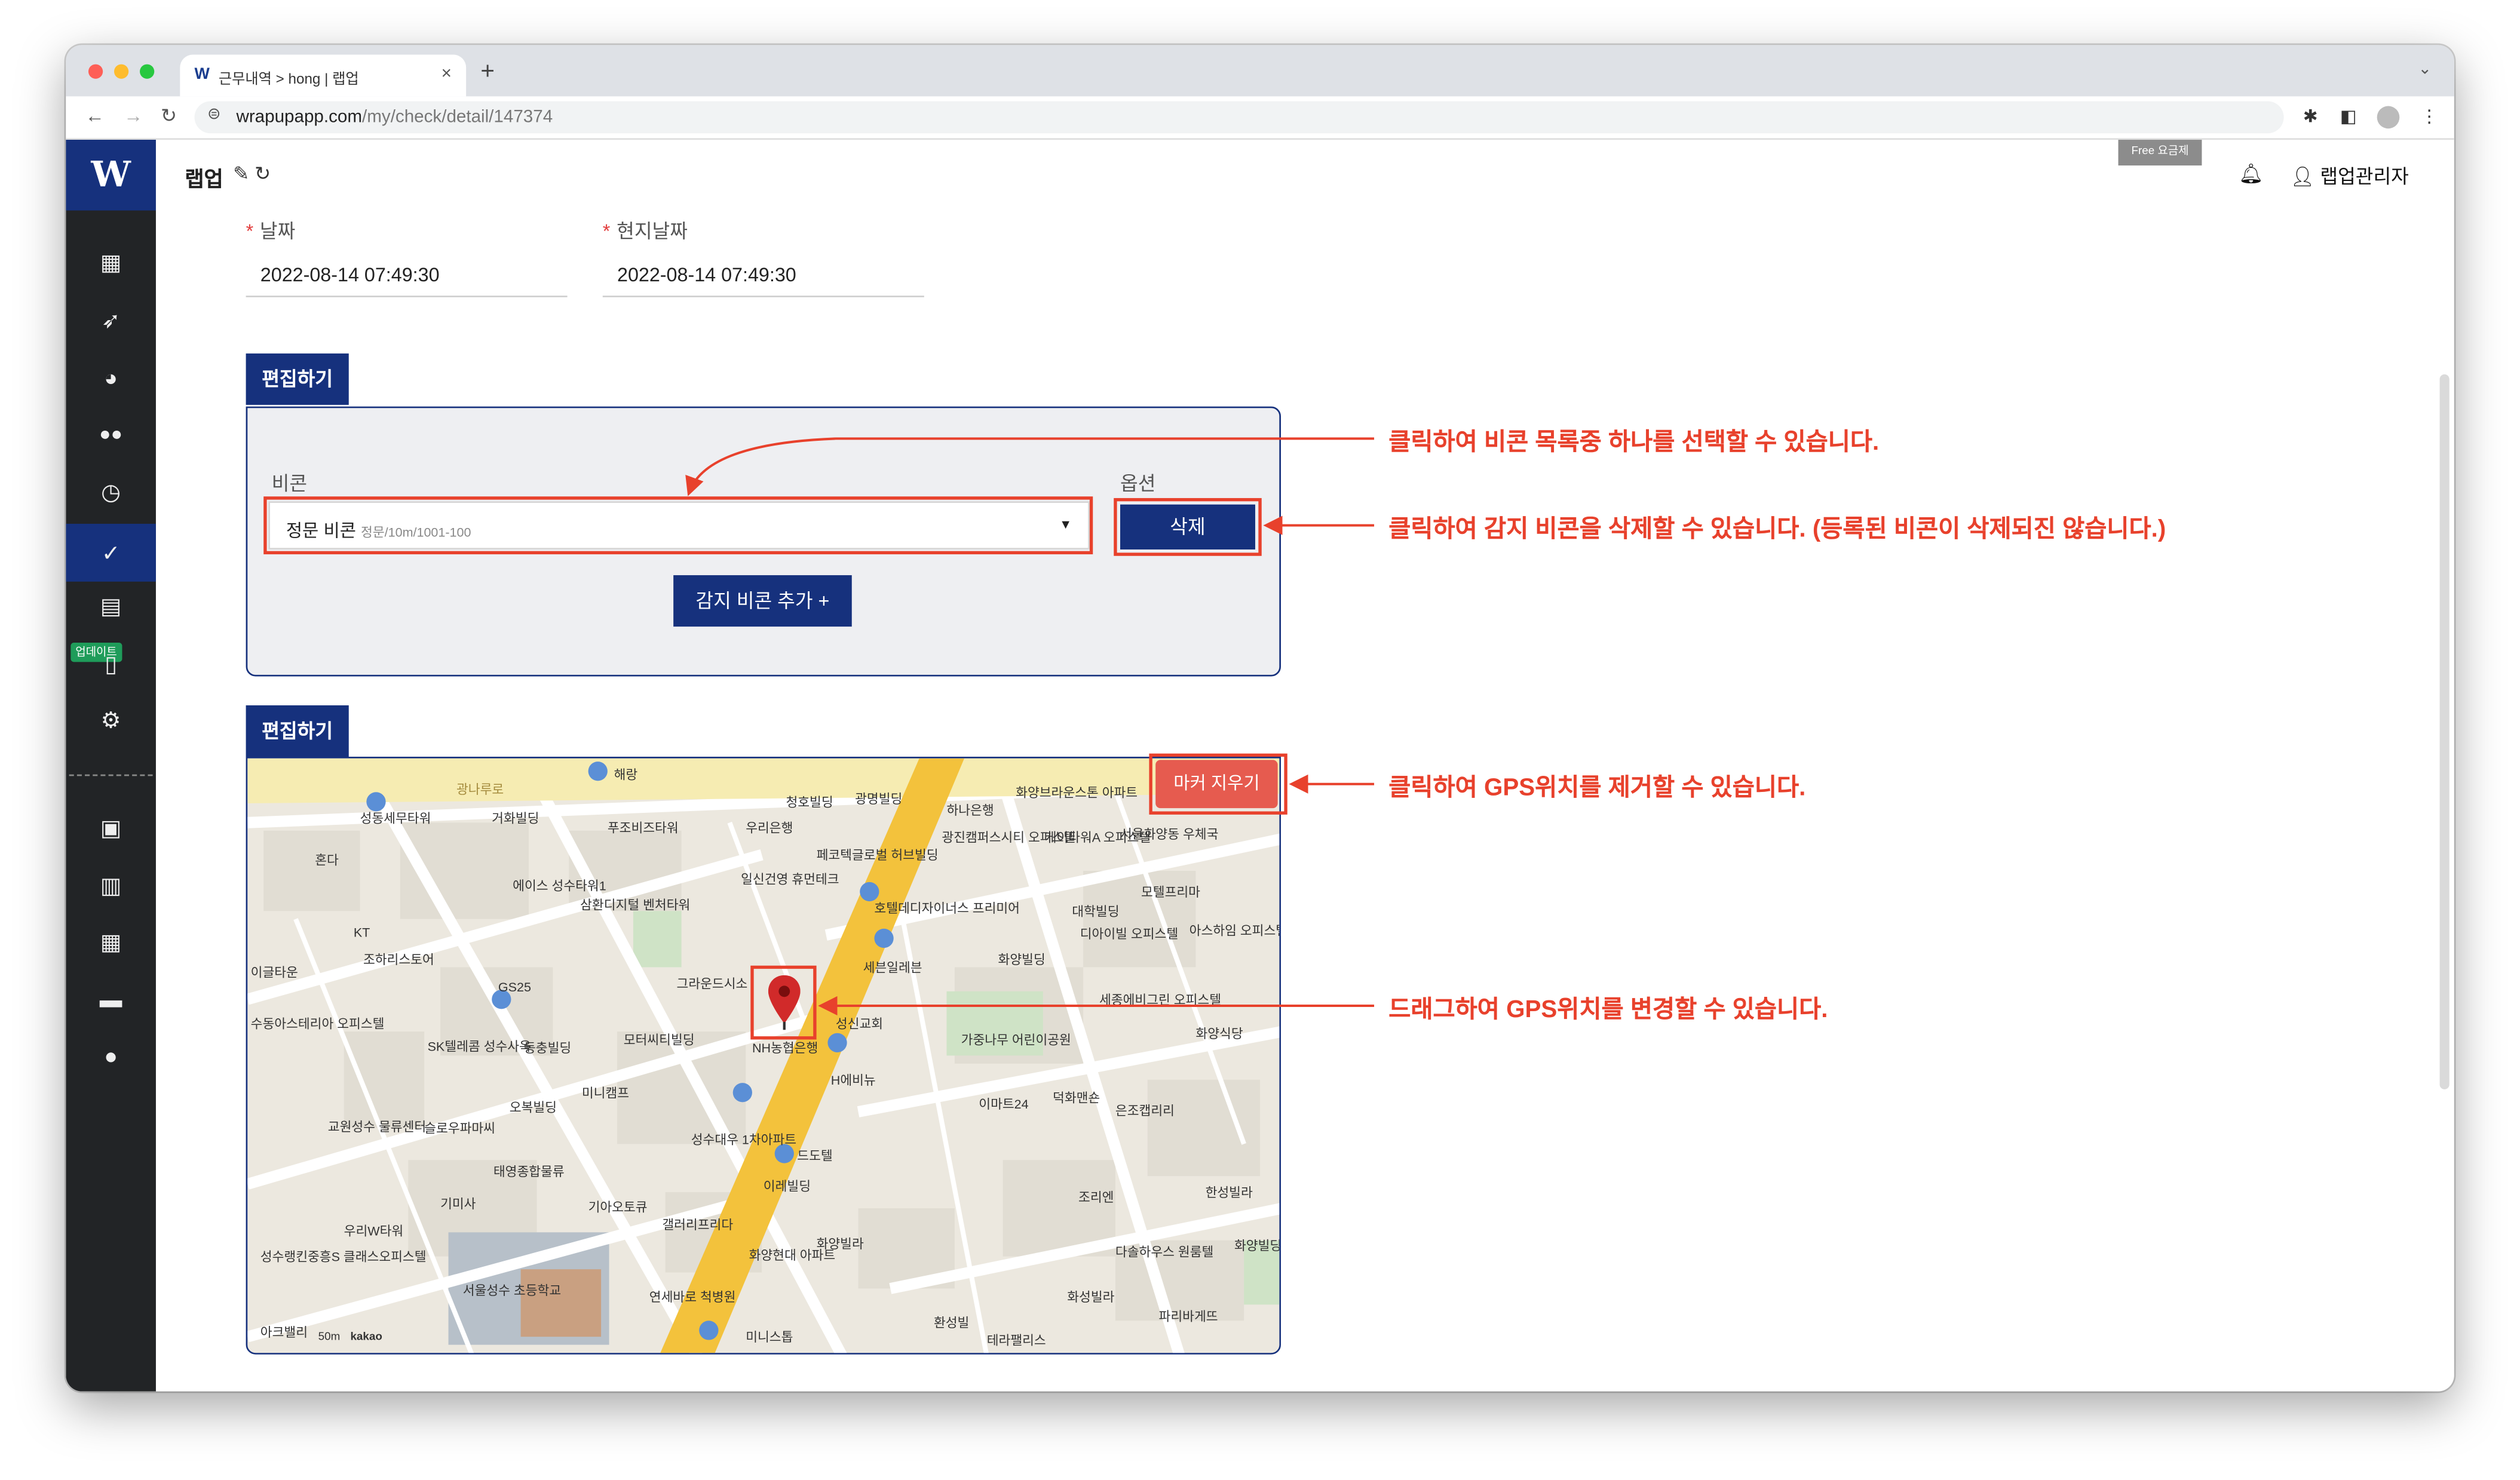  I want to click on drag-hint: 드래그하여 GPS위치를 변경할 수 있습니다., so click(1608, 1010).